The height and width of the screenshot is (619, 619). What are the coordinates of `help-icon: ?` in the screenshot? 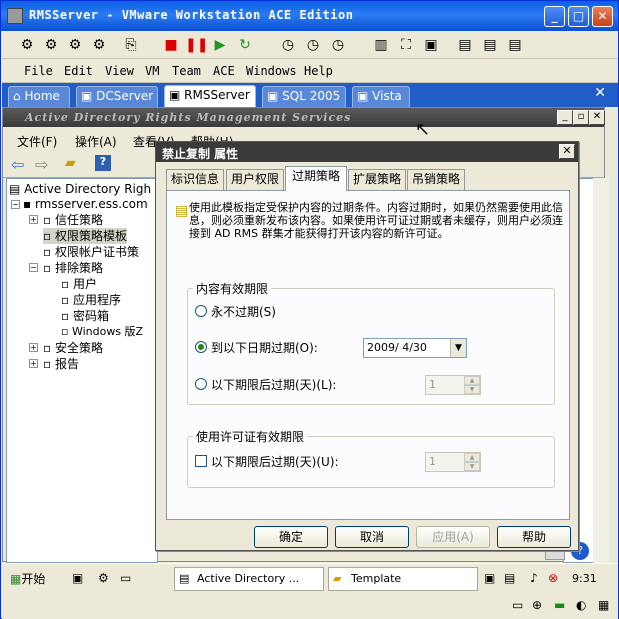 It's located at (103, 163).